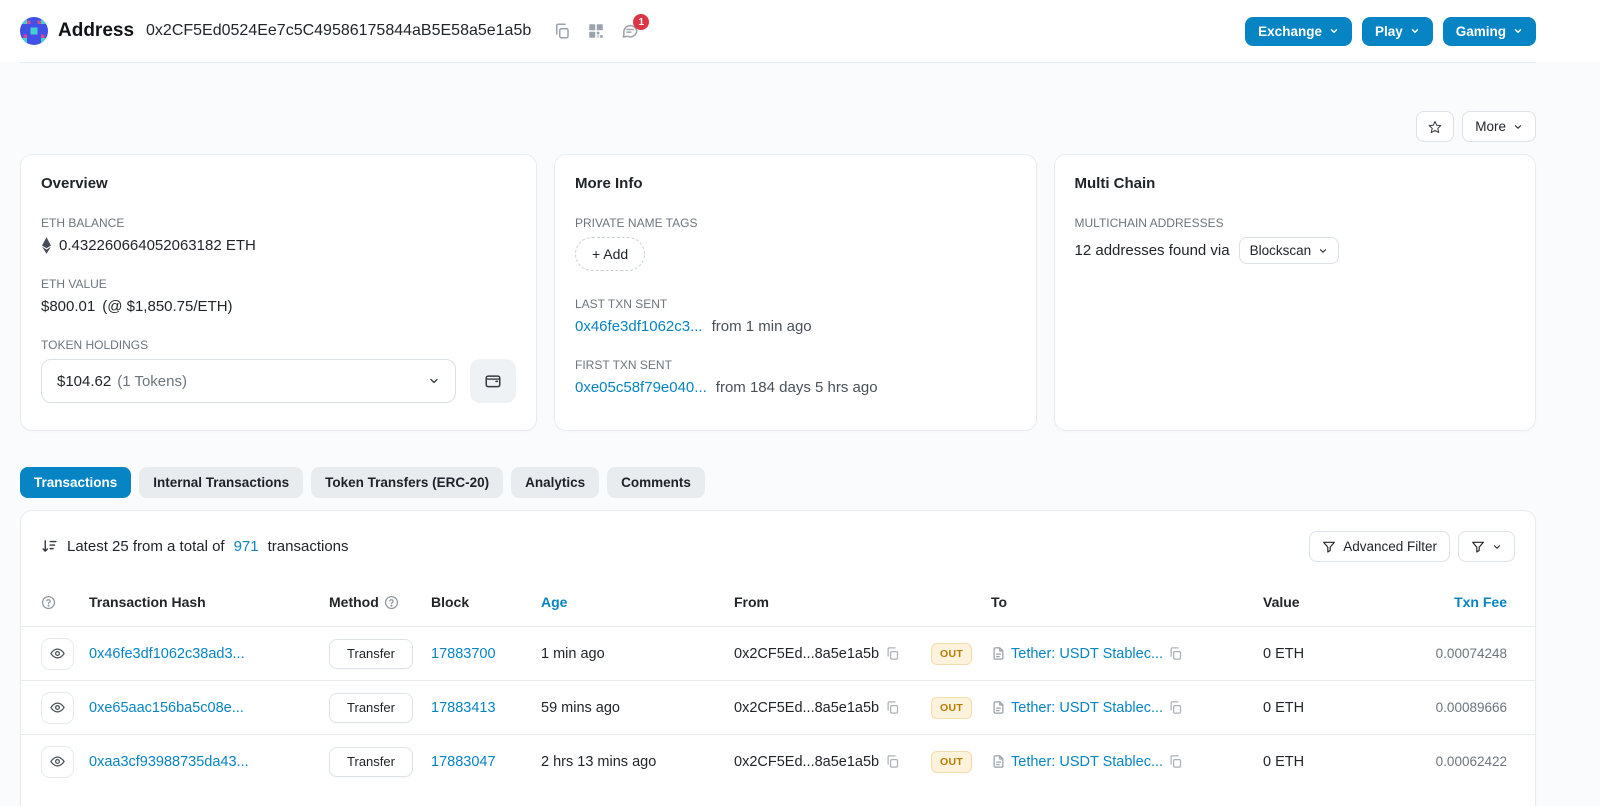 The image size is (1600, 806). Describe the element at coordinates (95, 345) in the screenshot. I see `token-holdings-label: TOKEN HOLDINGS` at that location.